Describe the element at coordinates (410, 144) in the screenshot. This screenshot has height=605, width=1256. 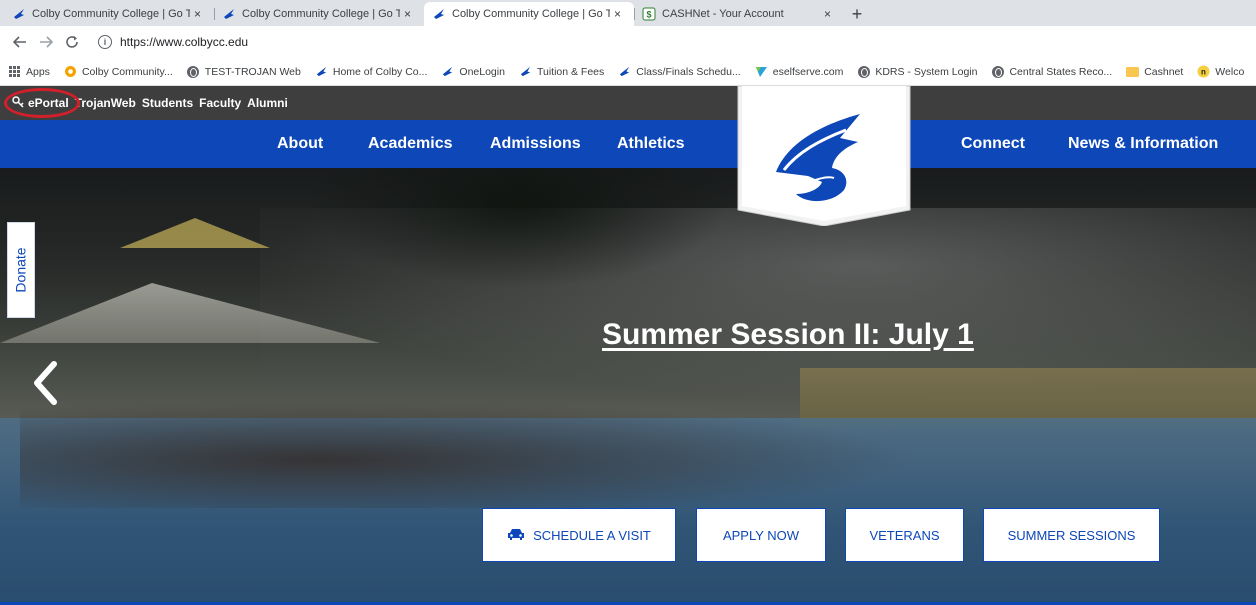
I see `nav-academics: Academics` at that location.